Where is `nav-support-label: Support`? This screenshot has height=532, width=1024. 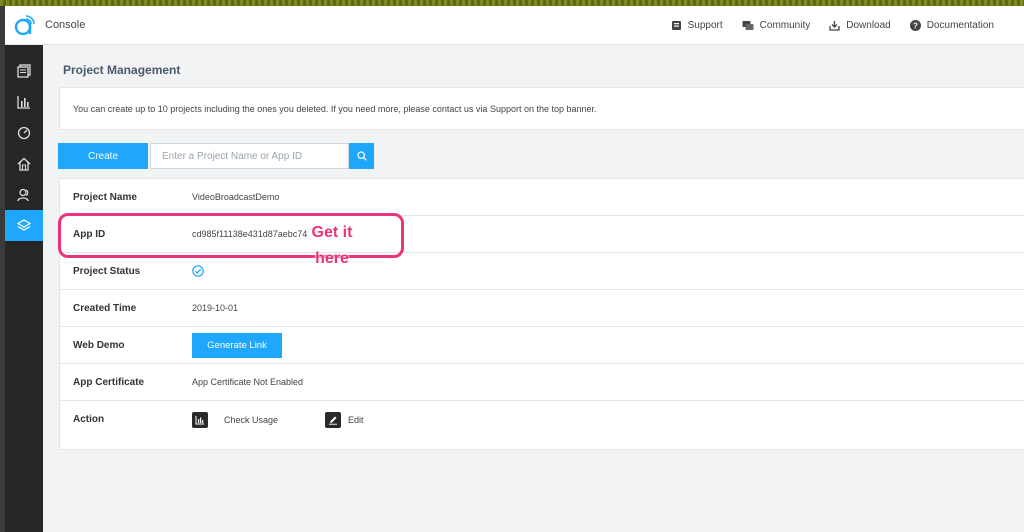 nav-support-label: Support is located at coordinates (705, 25).